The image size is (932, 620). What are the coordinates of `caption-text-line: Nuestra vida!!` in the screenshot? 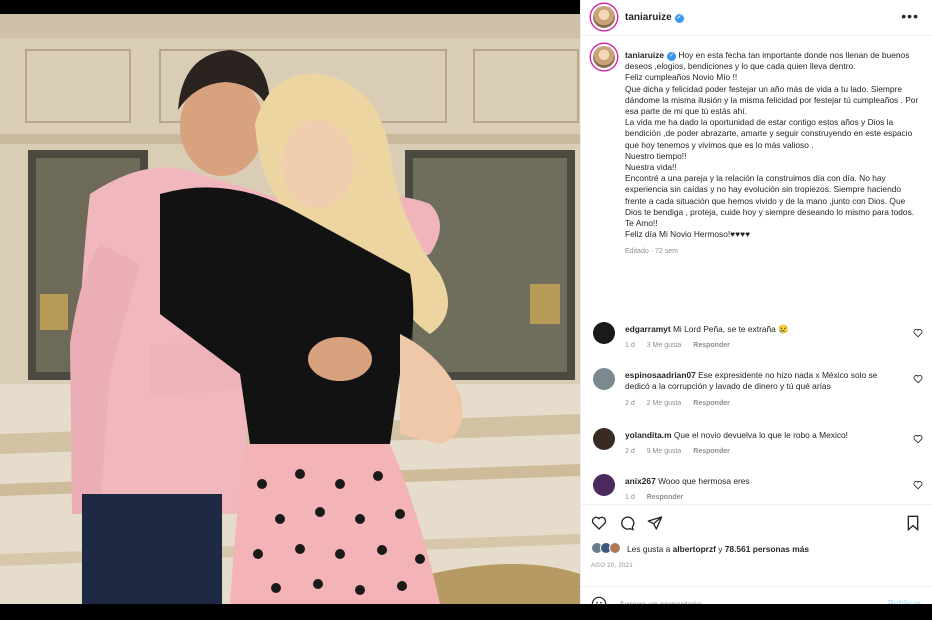 It's located at (651, 167).